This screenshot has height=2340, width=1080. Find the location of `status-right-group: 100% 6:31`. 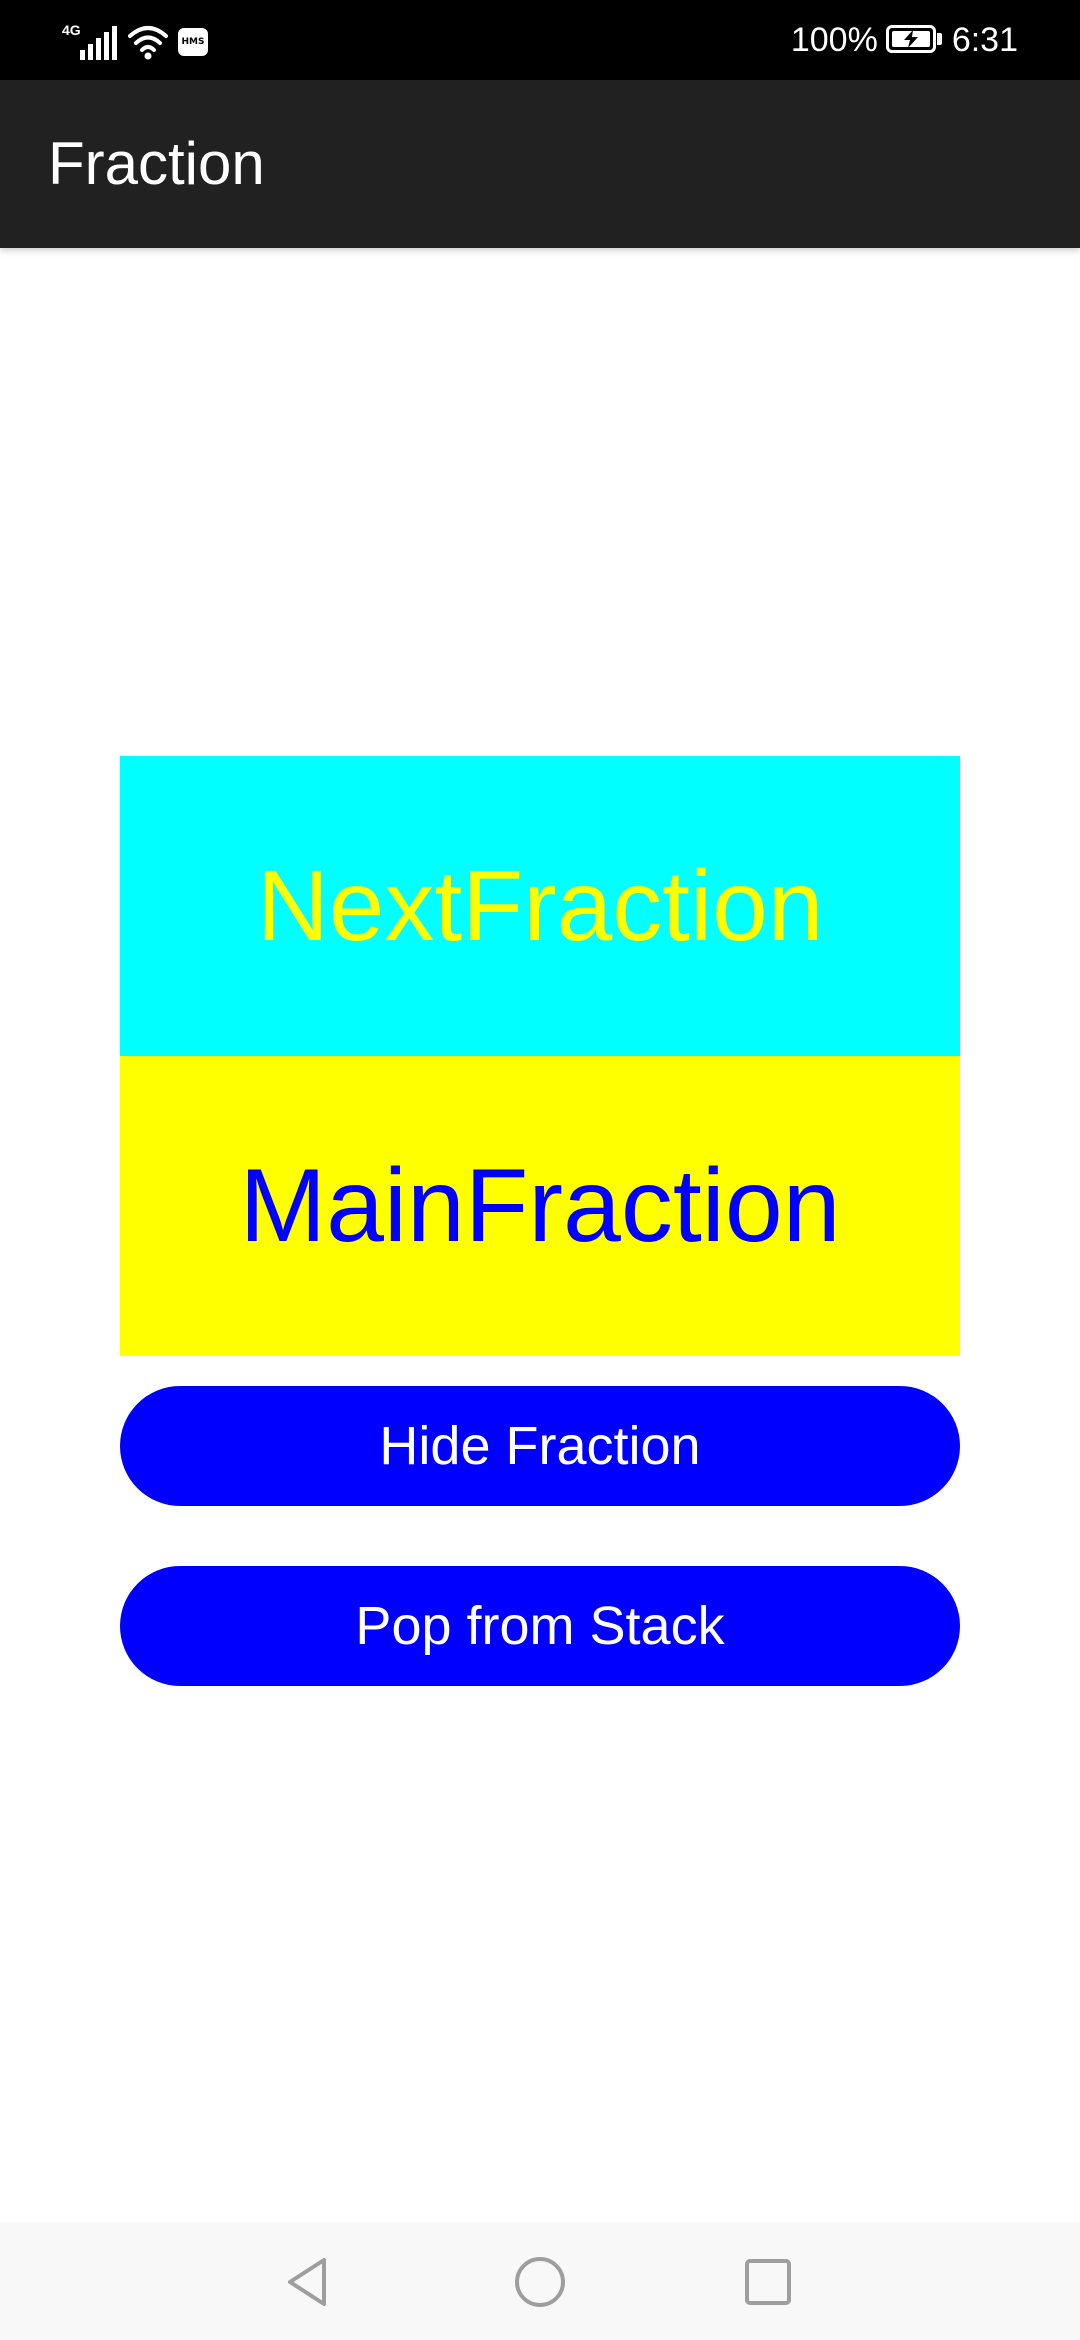

status-right-group: 100% 6:31 is located at coordinates (904, 40).